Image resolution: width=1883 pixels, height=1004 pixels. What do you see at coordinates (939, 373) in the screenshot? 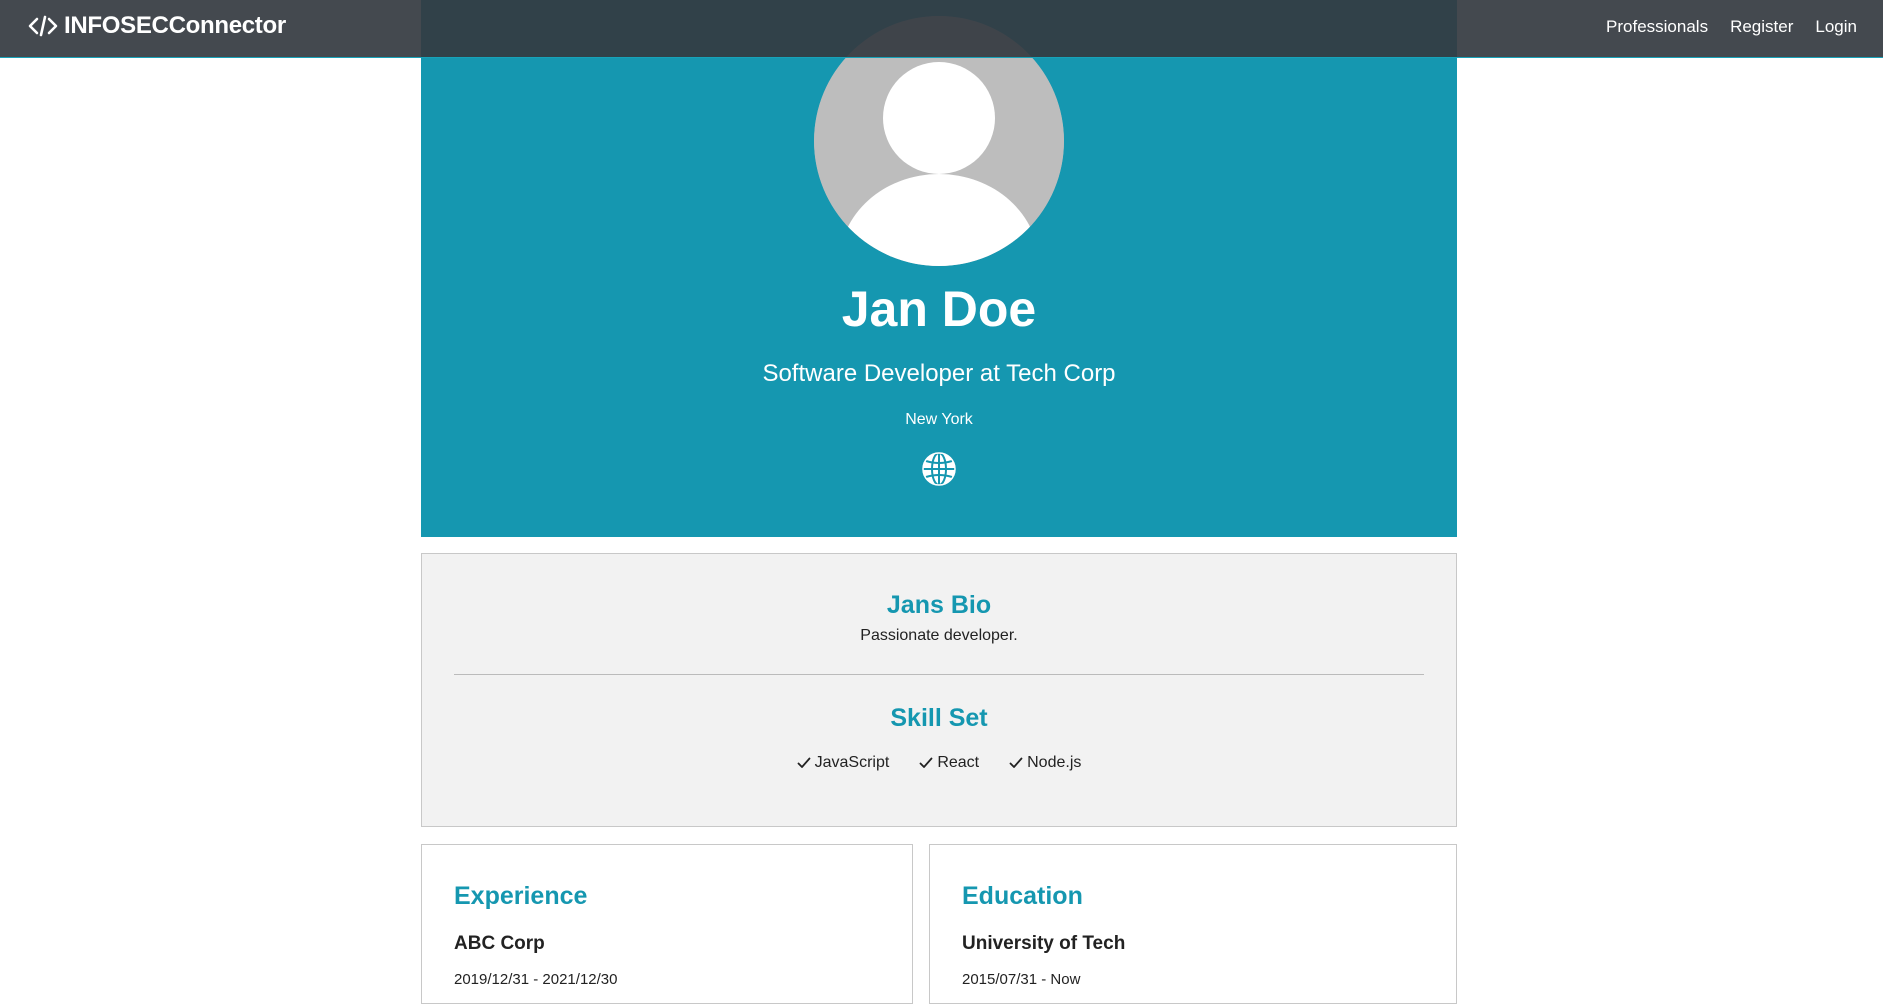
I see `profile-headline: Software Developer at Tech Corp` at bounding box center [939, 373].